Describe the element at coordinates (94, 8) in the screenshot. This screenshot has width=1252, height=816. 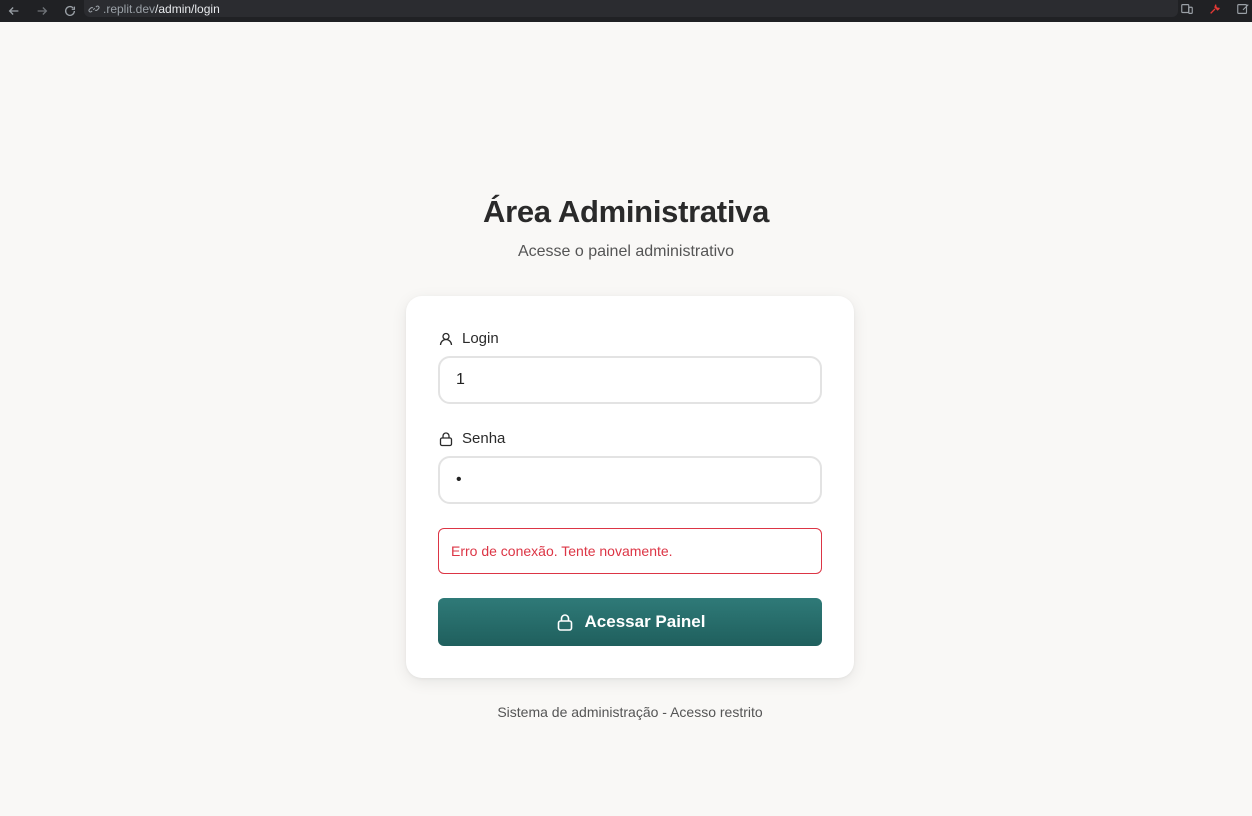
I see `link-icon` at that location.